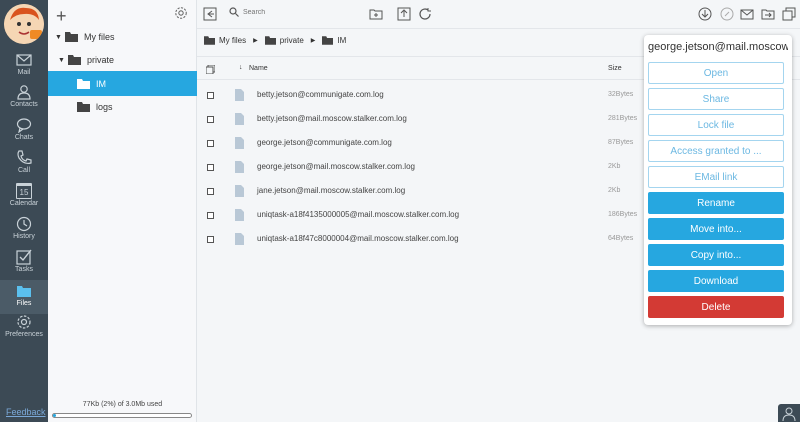 This screenshot has width=800, height=422. Describe the element at coordinates (24, 125) in the screenshot. I see `chat-icon` at that location.